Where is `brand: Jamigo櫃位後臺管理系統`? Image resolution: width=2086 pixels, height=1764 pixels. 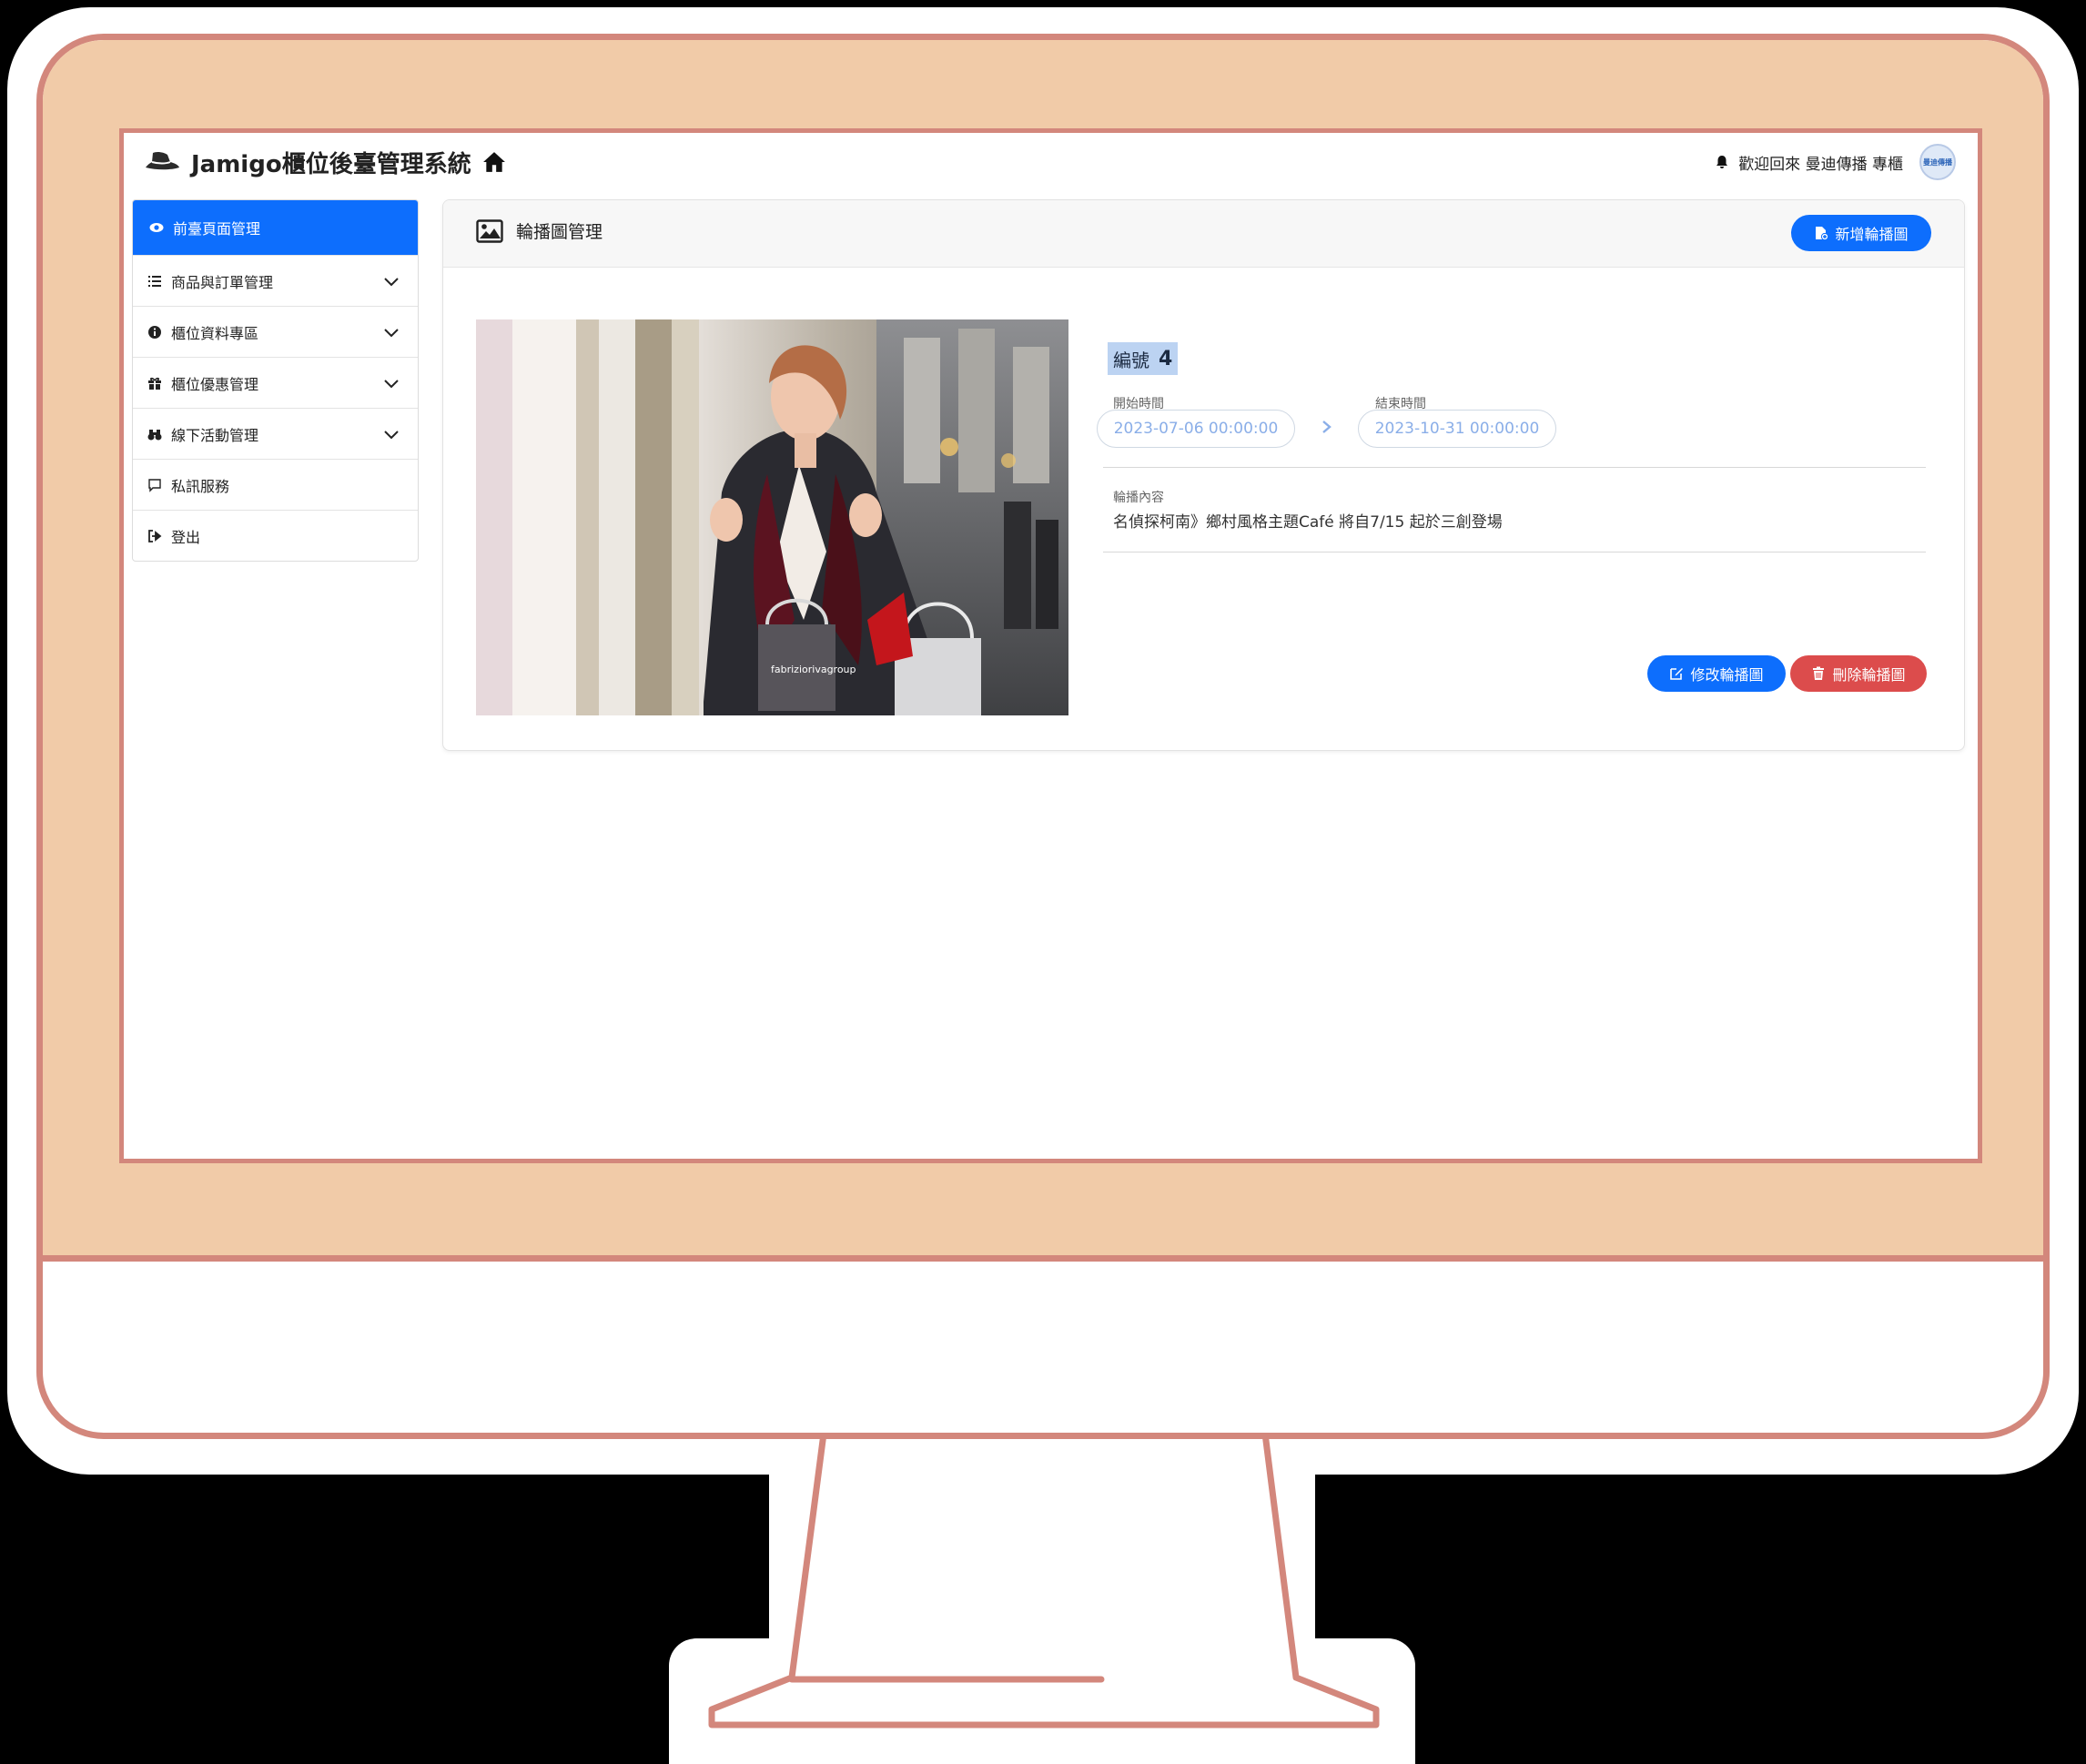 brand: Jamigo櫃位後臺管理系統 is located at coordinates (325, 162).